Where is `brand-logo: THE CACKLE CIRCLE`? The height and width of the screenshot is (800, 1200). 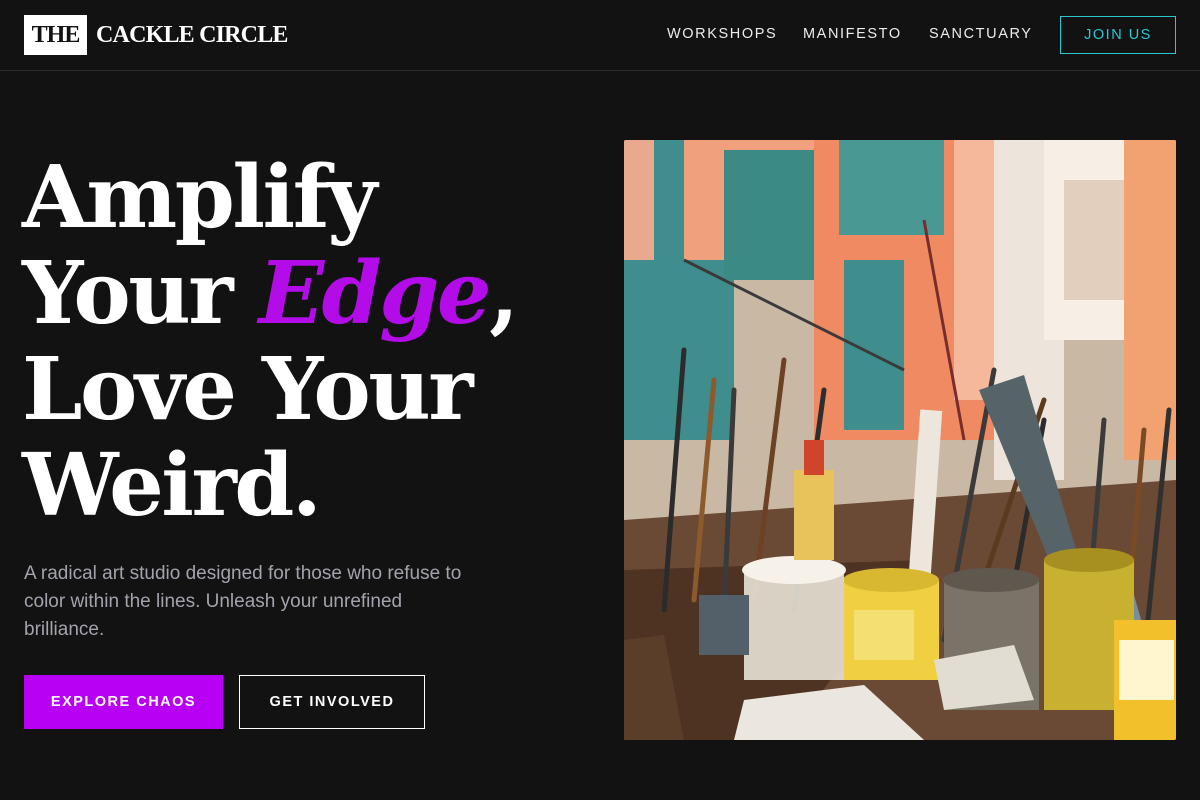 brand-logo: THE CACKLE CIRCLE is located at coordinates (156, 35).